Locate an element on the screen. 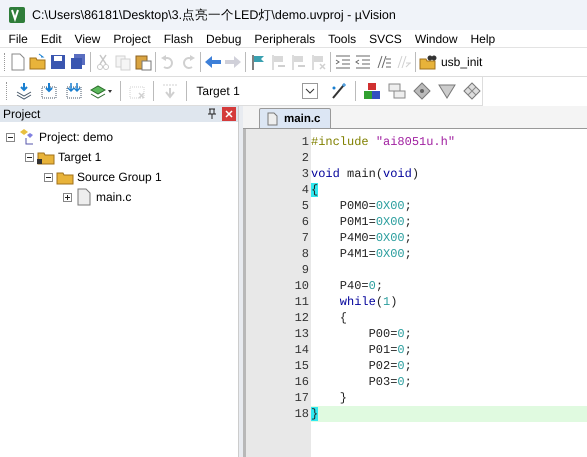 The image size is (587, 457). code-line: P03=0; is located at coordinates (390, 382).